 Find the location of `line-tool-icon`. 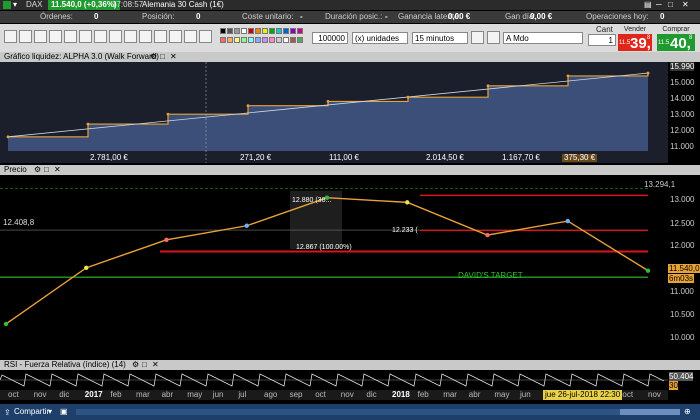

line-tool-icon is located at coordinates (55, 36).